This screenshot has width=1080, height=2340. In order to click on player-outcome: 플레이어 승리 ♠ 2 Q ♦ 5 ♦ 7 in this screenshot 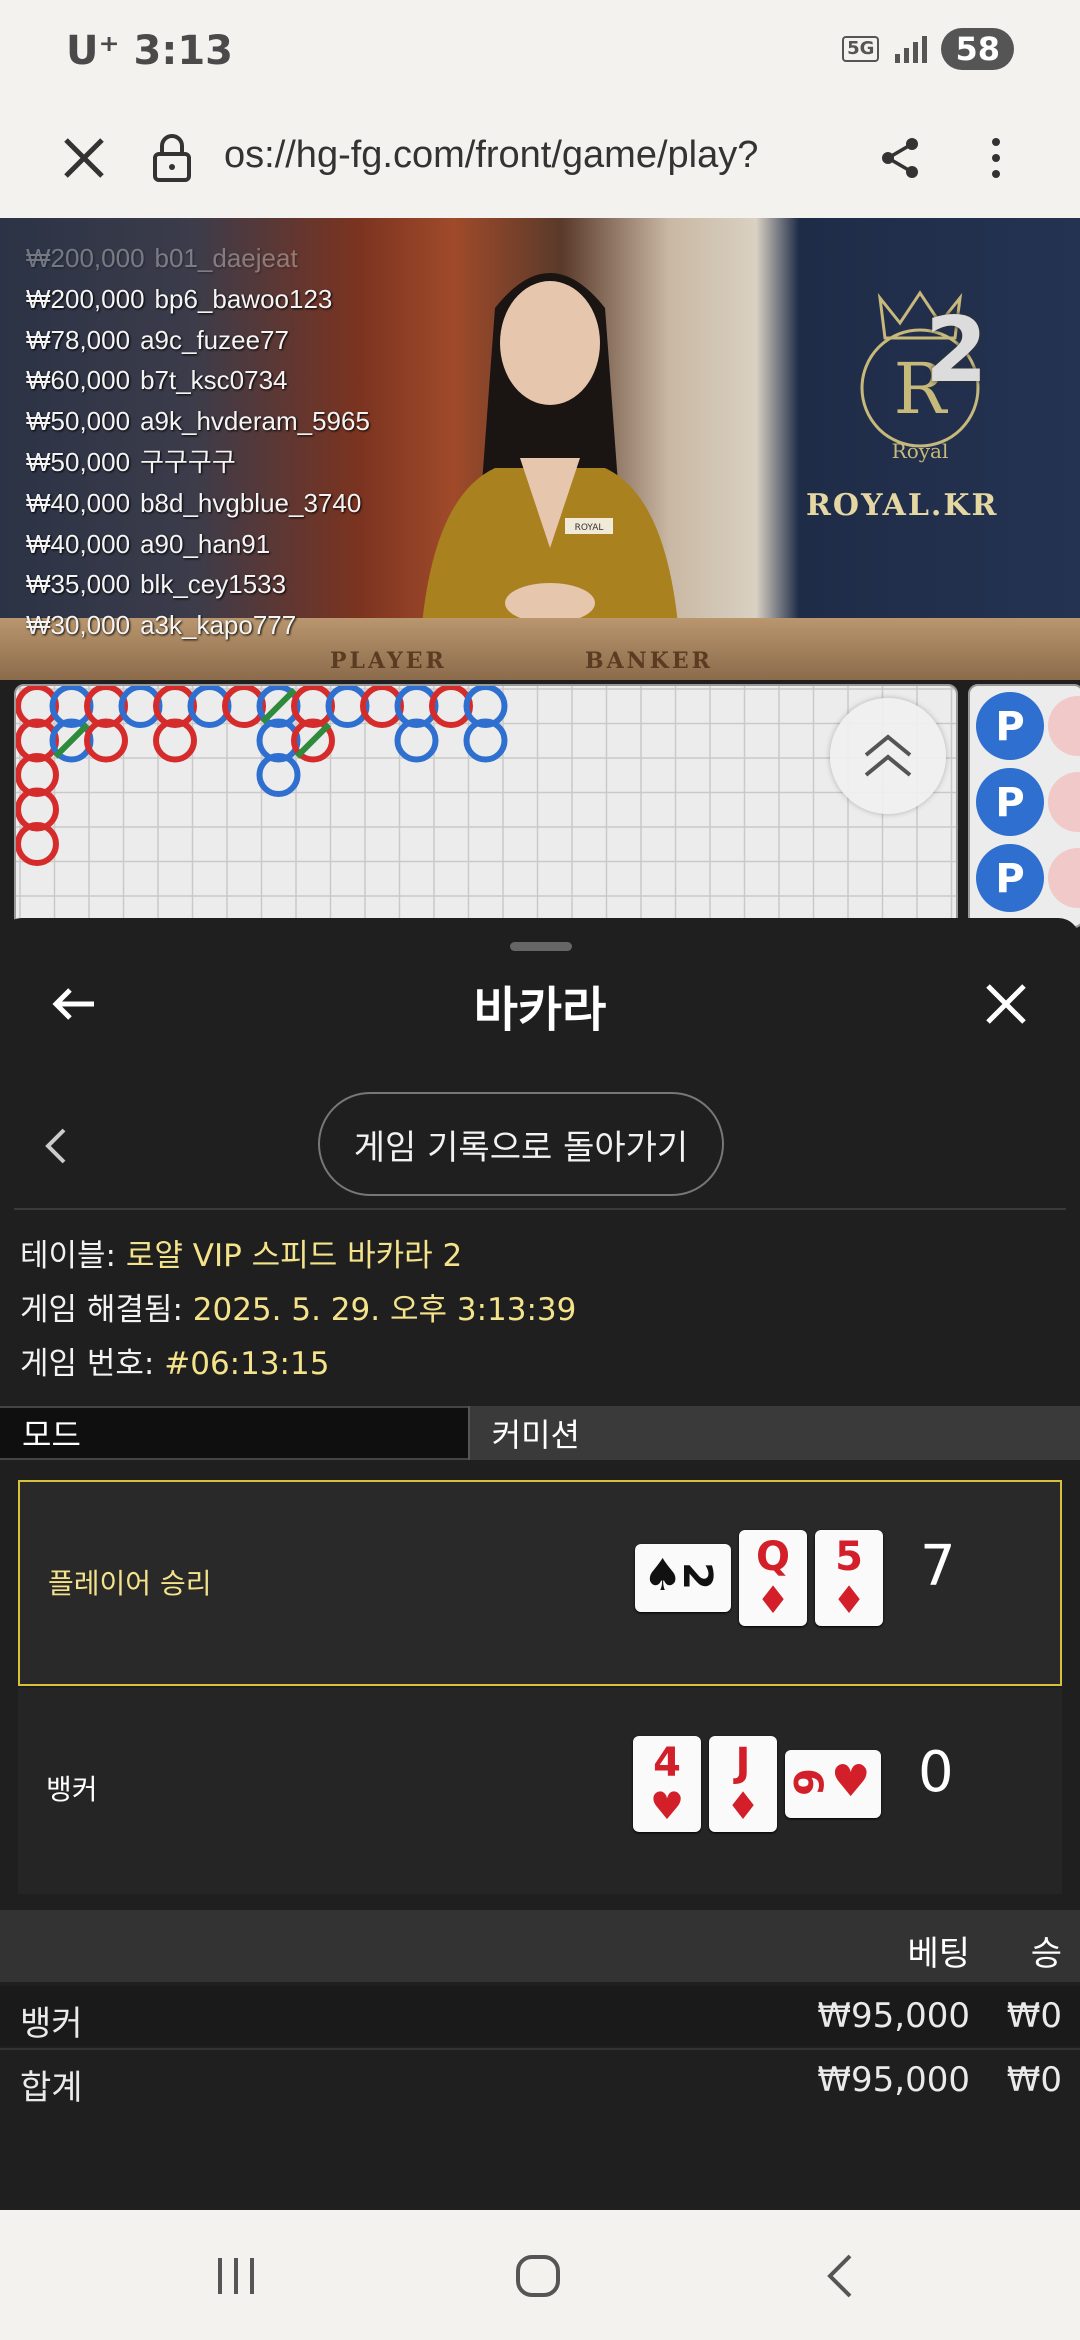, I will do `click(540, 1583)`.